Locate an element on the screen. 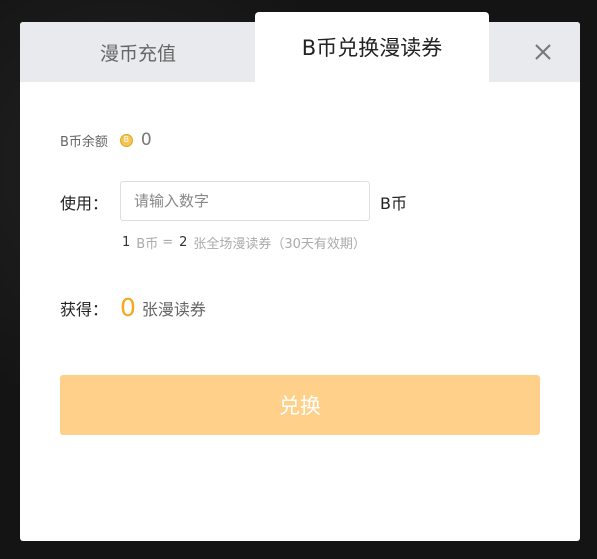  rate-right-num: 2 is located at coordinates (183, 242).